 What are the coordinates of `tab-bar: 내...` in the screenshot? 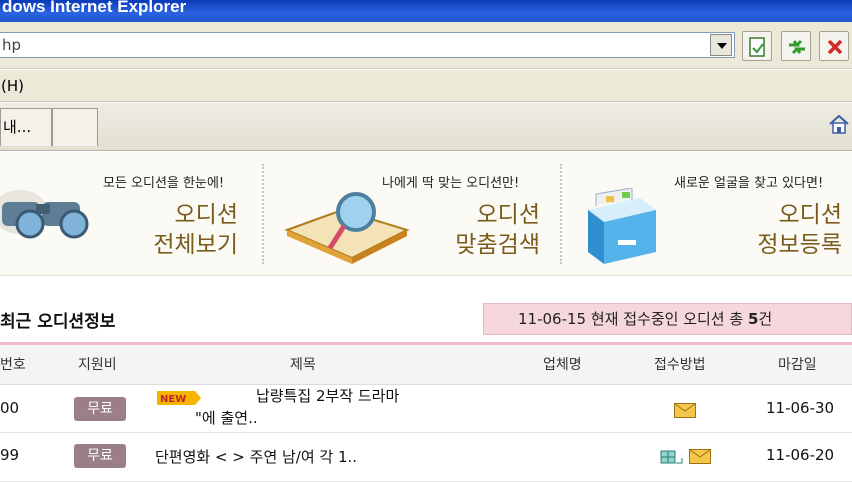 It's located at (426, 127).